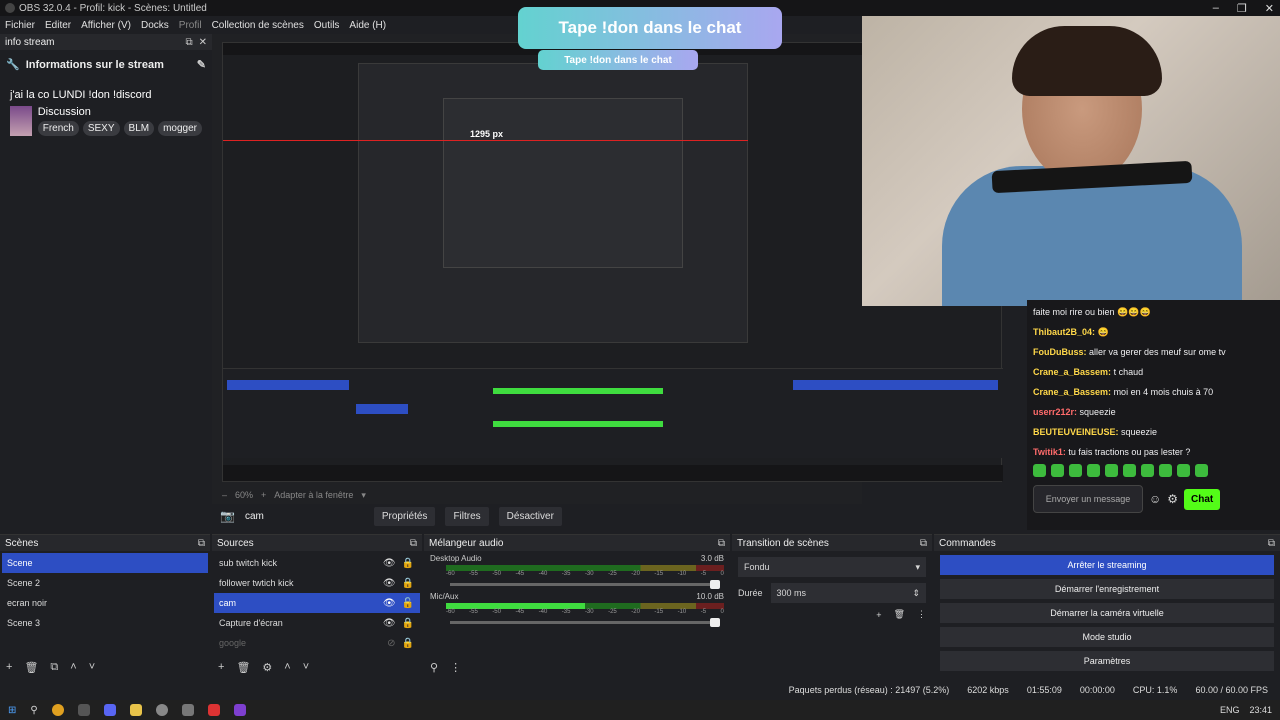 The height and width of the screenshot is (720, 1280). Describe the element at coordinates (313, 495) in the screenshot. I see `fit-select: Adapter à la fenêtre` at that location.